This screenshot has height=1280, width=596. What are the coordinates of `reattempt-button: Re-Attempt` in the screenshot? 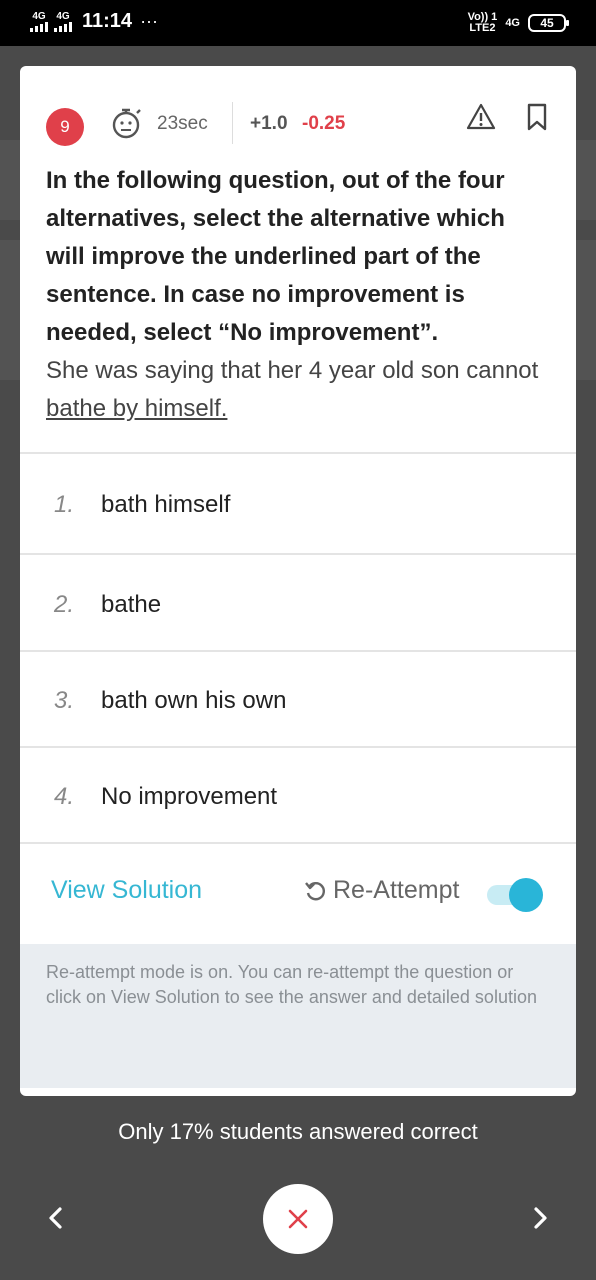 It's located at (381, 890).